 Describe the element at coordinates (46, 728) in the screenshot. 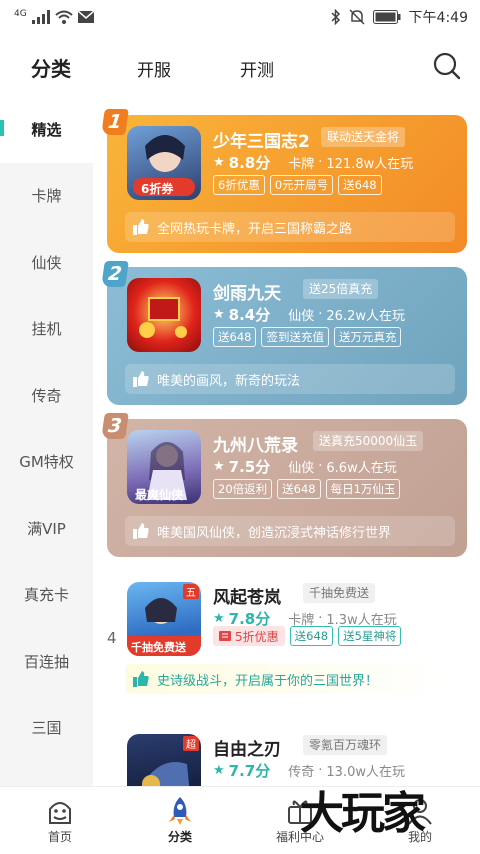

I see `sidebar-item-three-kingdoms: 三国` at that location.